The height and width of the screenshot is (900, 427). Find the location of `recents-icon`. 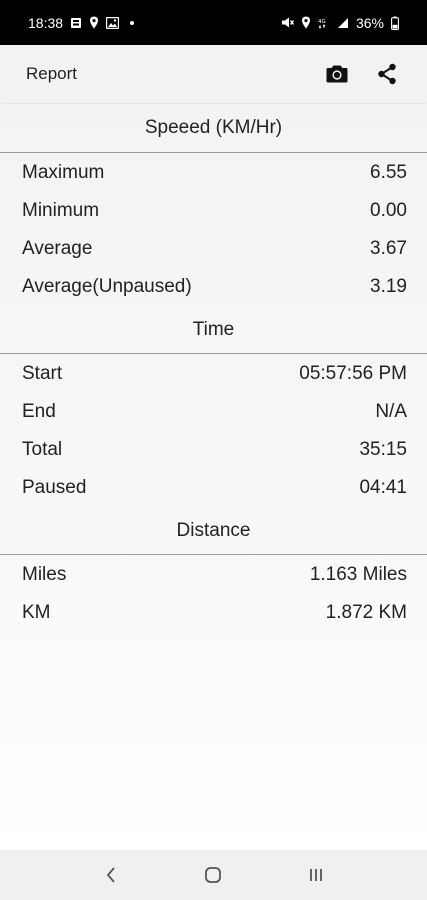

recents-icon is located at coordinates (315, 875).